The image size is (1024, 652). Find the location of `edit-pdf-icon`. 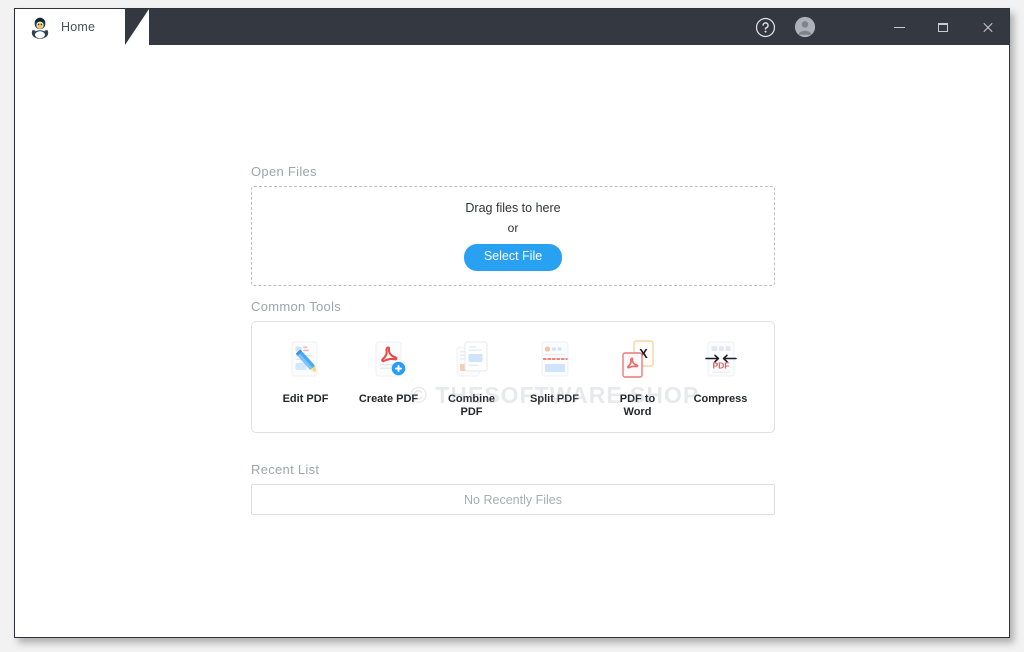

edit-pdf-icon is located at coordinates (306, 361).